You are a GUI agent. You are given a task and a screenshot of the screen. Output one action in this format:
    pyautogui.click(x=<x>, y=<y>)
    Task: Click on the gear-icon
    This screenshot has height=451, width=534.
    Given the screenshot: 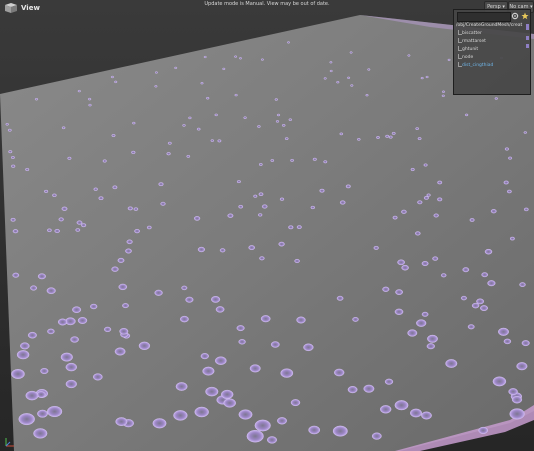 What is the action you would take?
    pyautogui.click(x=515, y=16)
    